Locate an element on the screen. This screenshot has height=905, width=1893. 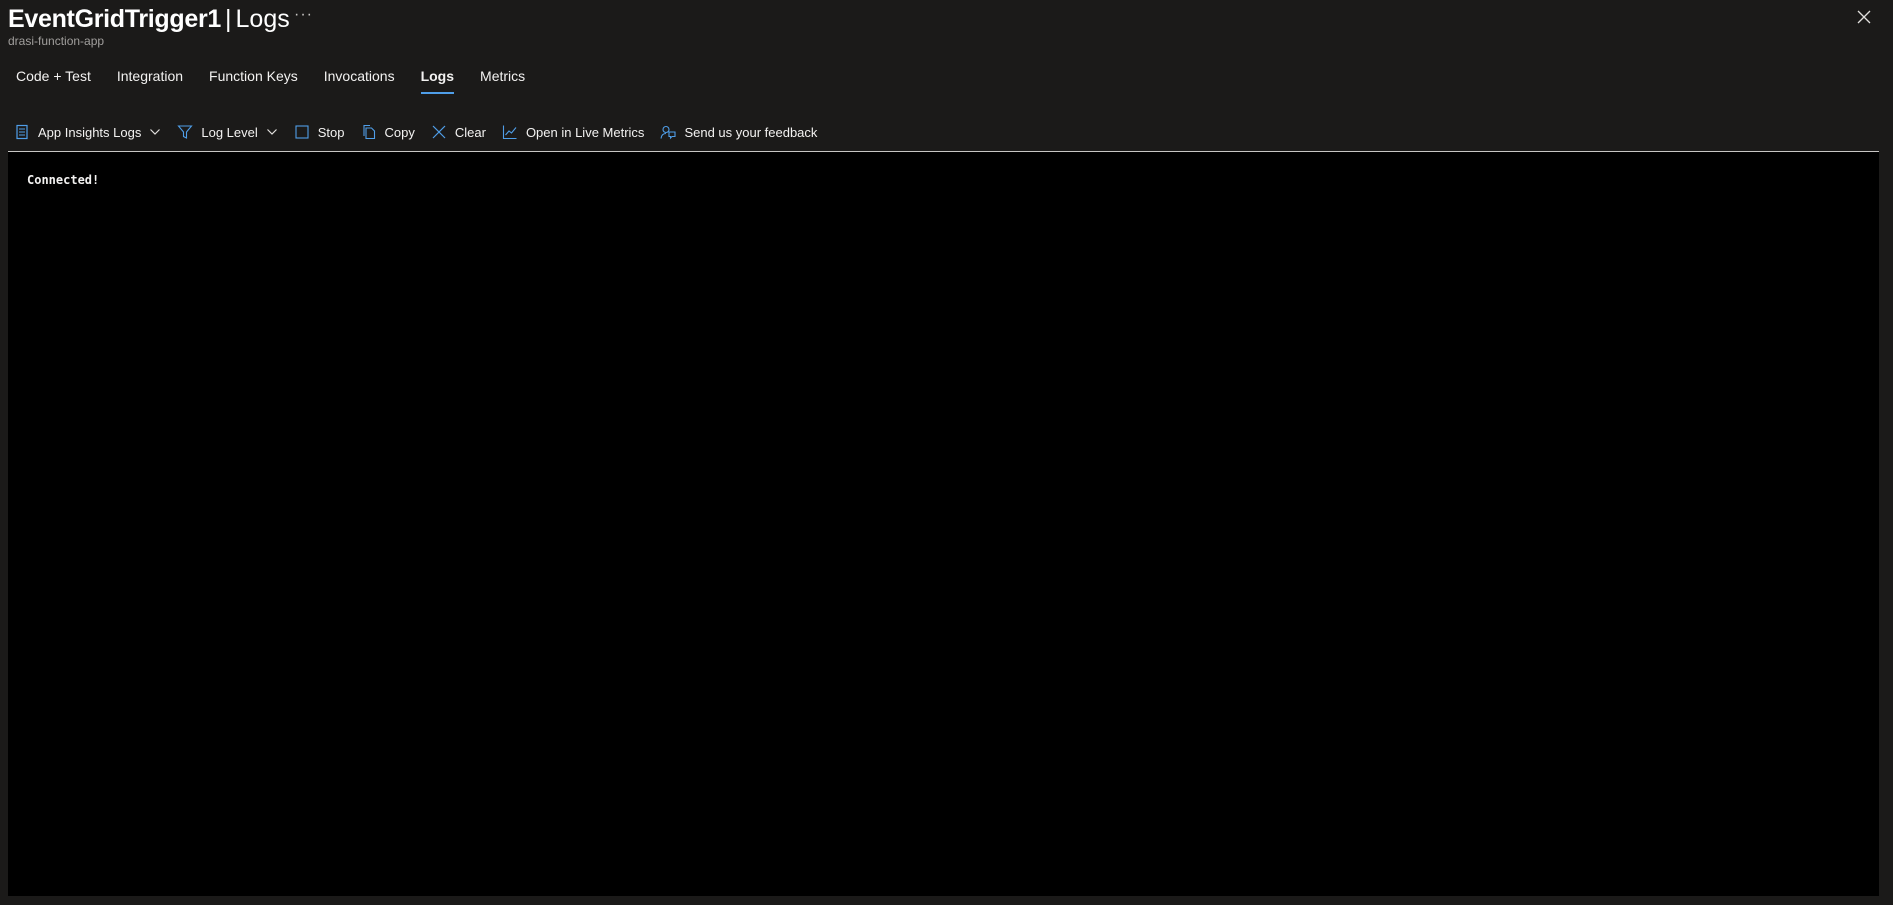
chart-line-icon is located at coordinates (510, 132).